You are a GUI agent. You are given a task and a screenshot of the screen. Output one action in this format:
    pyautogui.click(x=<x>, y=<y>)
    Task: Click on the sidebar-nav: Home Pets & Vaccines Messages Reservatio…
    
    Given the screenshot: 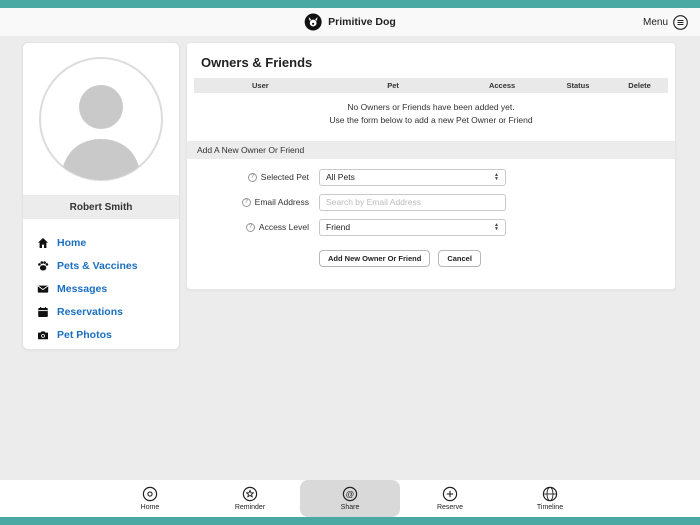 What is the action you would take?
    pyautogui.click(x=101, y=288)
    